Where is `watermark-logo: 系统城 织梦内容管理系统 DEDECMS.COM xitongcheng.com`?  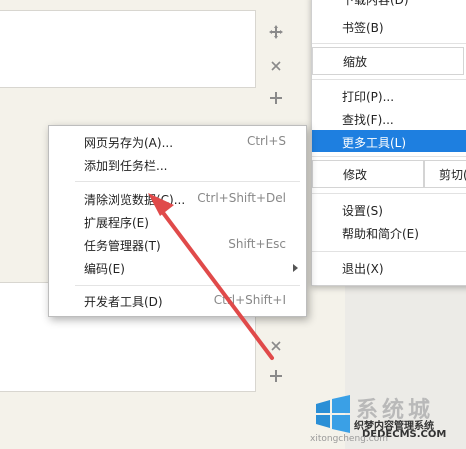 watermark-logo: 系统城 织梦内容管理系统 DEDECMS.COM xitongcheng.com is located at coordinates (386, 420).